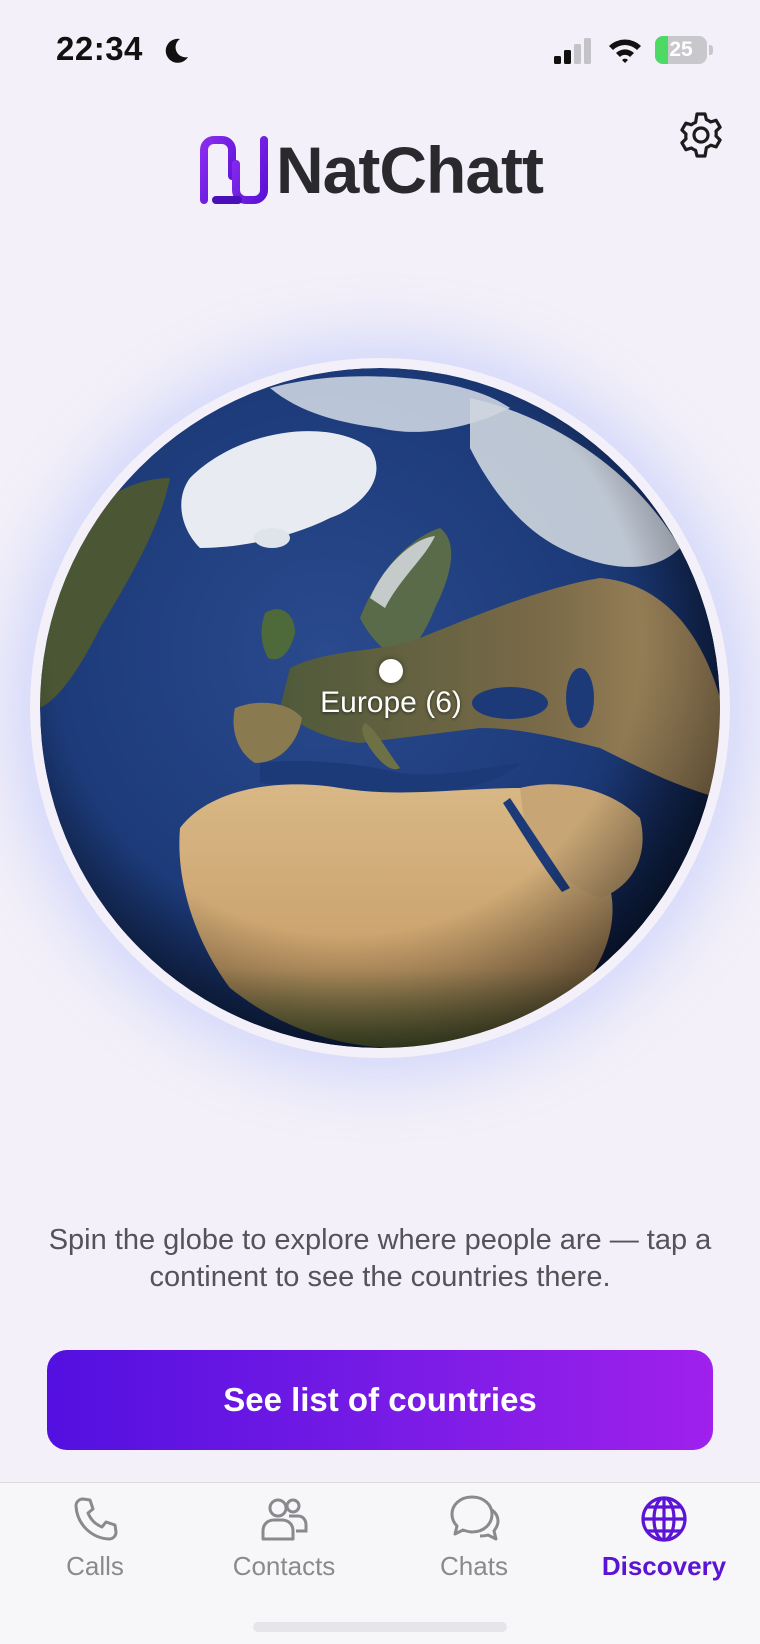  I want to click on globe-icon, so click(664, 1519).